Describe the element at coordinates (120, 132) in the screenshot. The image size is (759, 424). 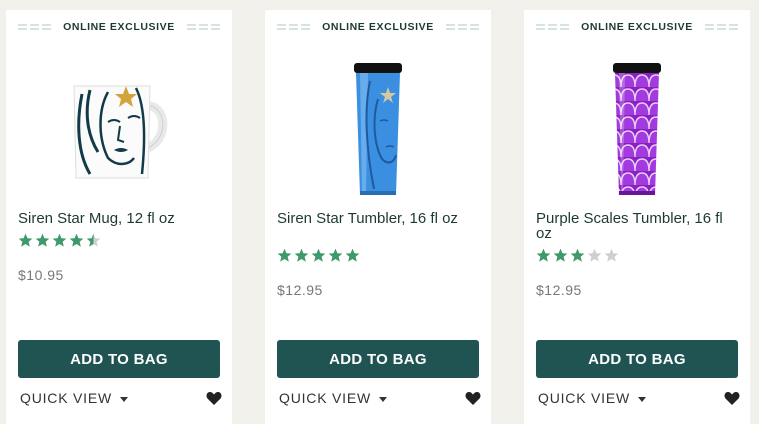
I see `mug-image` at that location.